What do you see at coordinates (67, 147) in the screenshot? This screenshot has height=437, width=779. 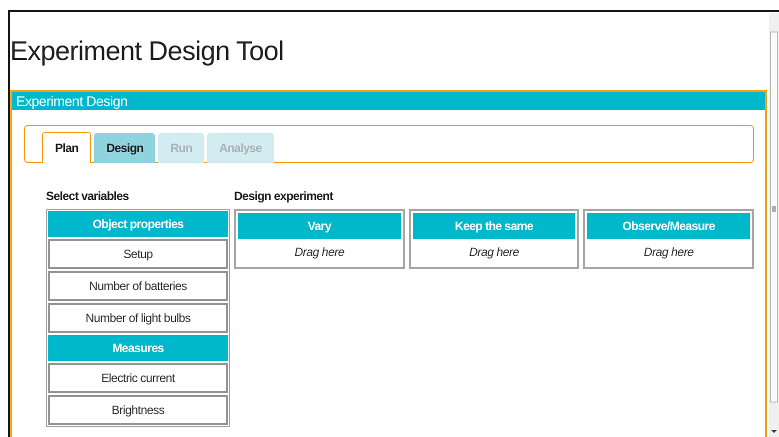 I see `tab: Plan` at bounding box center [67, 147].